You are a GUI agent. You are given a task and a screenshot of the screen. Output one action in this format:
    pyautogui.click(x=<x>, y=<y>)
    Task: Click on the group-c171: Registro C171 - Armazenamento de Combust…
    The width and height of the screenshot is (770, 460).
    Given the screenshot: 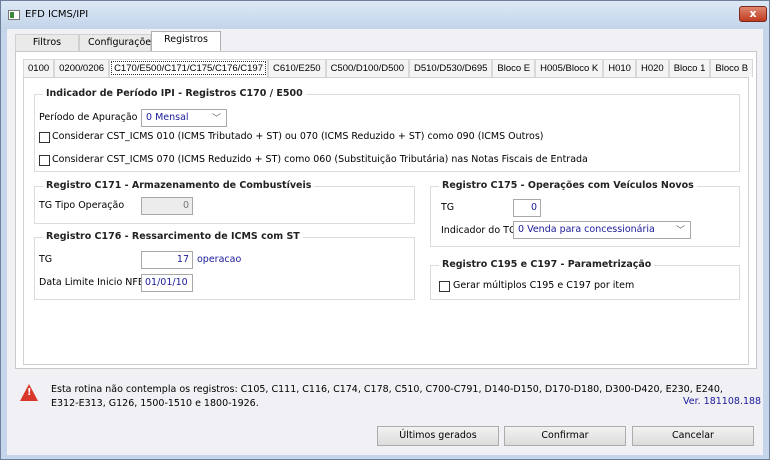 What is the action you would take?
    pyautogui.click(x=224, y=202)
    